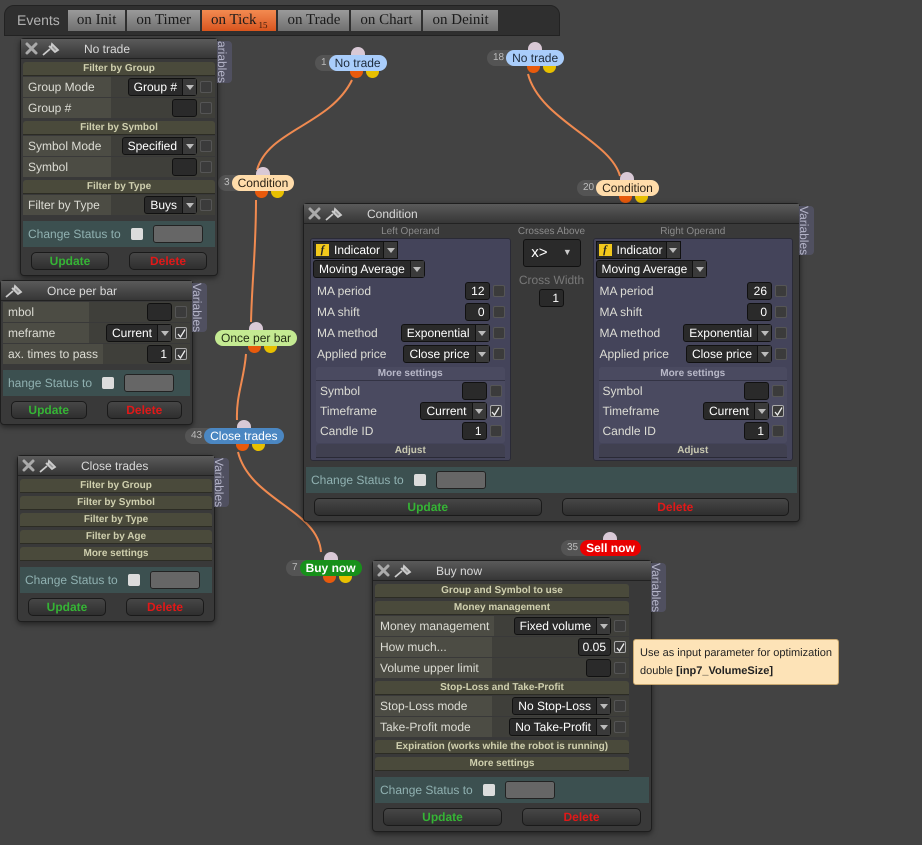 The height and width of the screenshot is (845, 922). What do you see at coordinates (759, 312) in the screenshot?
I see `input-field: 0` at bounding box center [759, 312].